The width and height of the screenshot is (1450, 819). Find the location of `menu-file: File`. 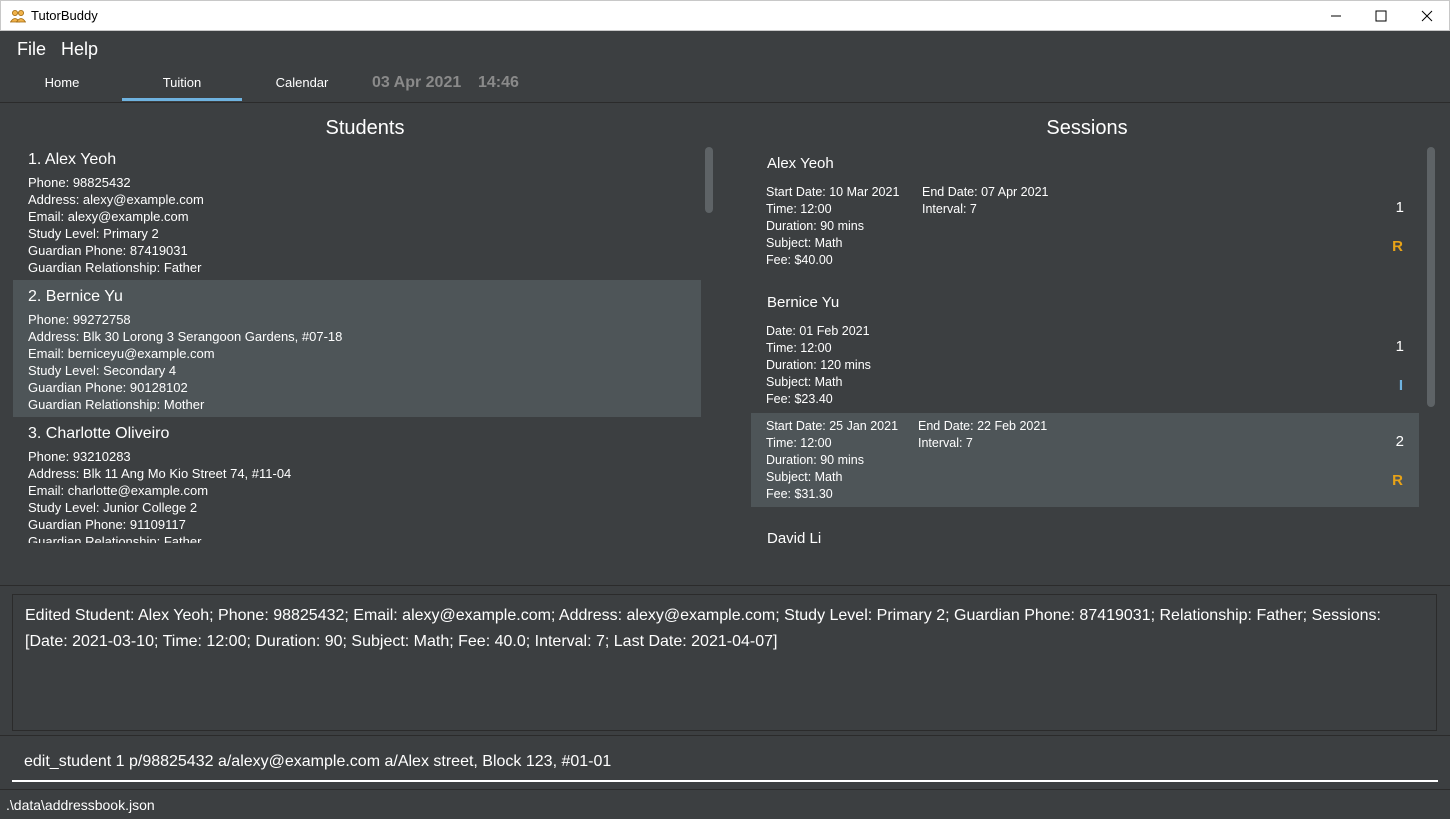

menu-file: File is located at coordinates (31, 49).